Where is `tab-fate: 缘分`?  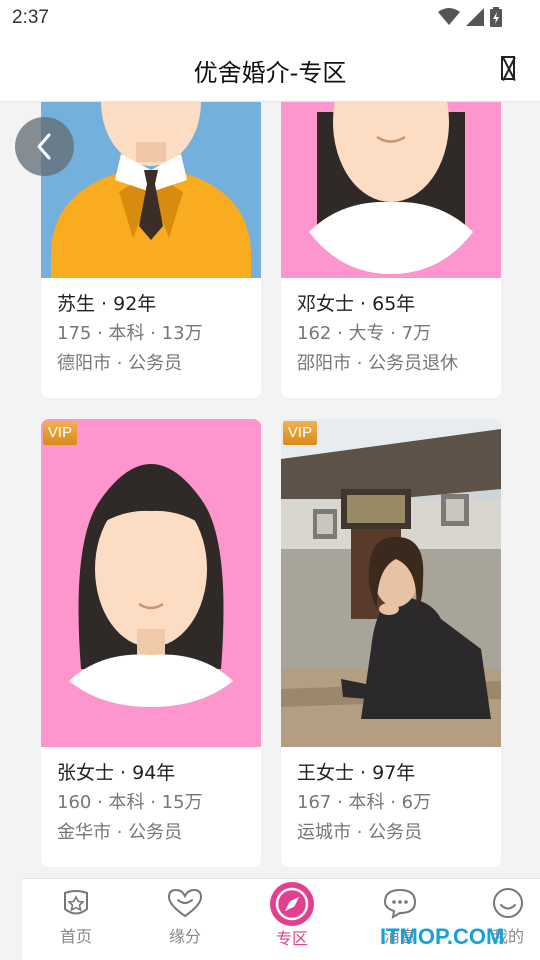
tab-fate: 缘分 is located at coordinates (185, 917).